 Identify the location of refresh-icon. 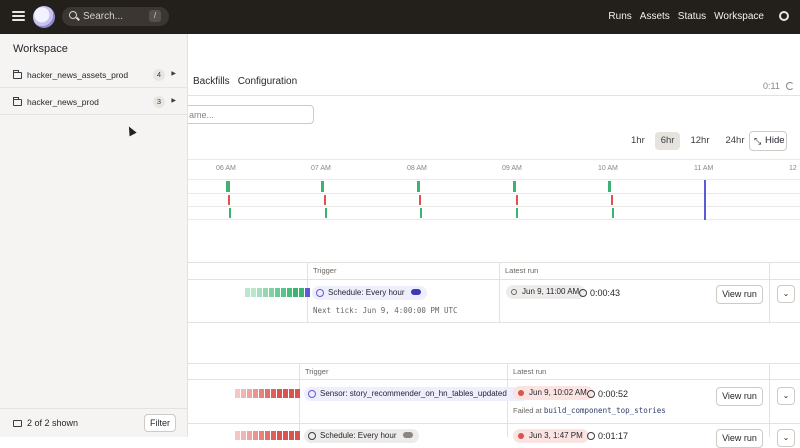
(790, 86).